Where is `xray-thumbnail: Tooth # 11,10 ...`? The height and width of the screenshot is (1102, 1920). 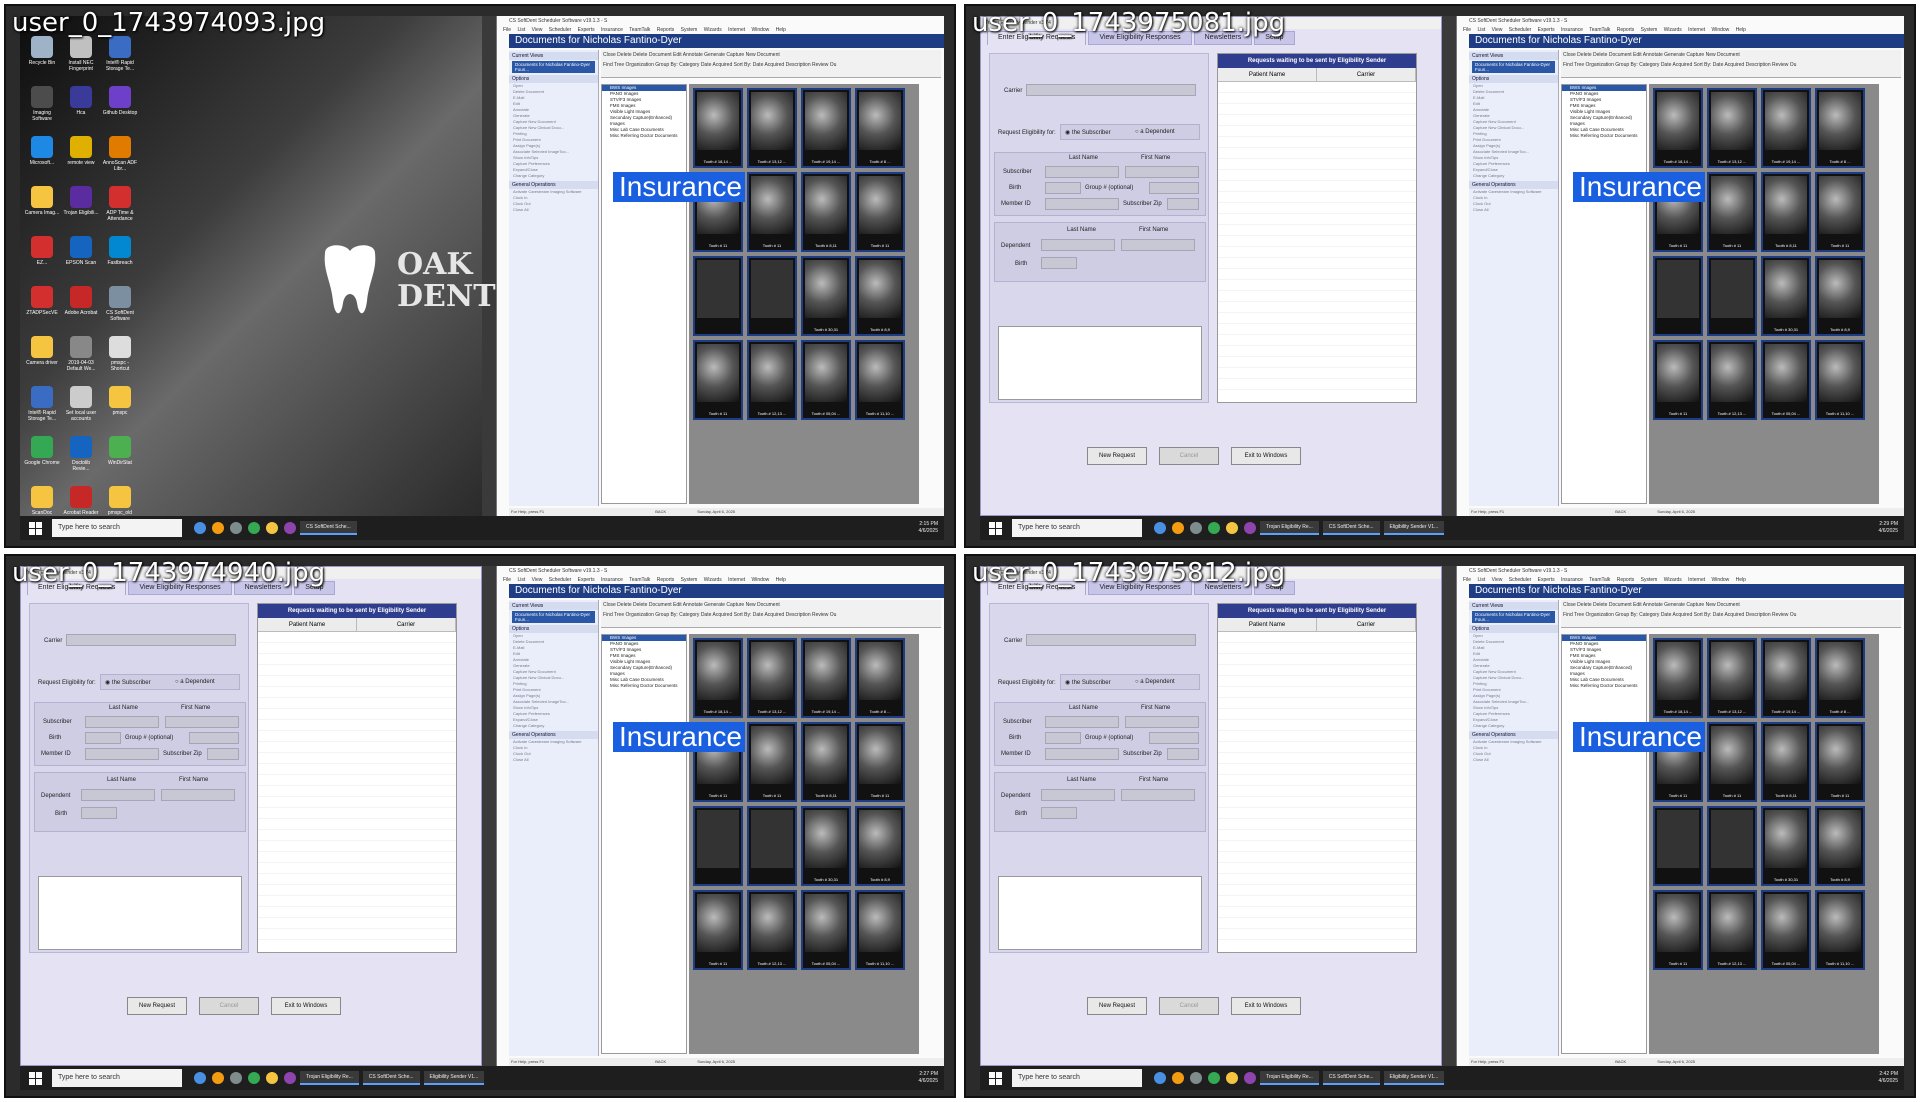
xray-thumbnail: Tooth # 11,10 ... is located at coordinates (880, 930).